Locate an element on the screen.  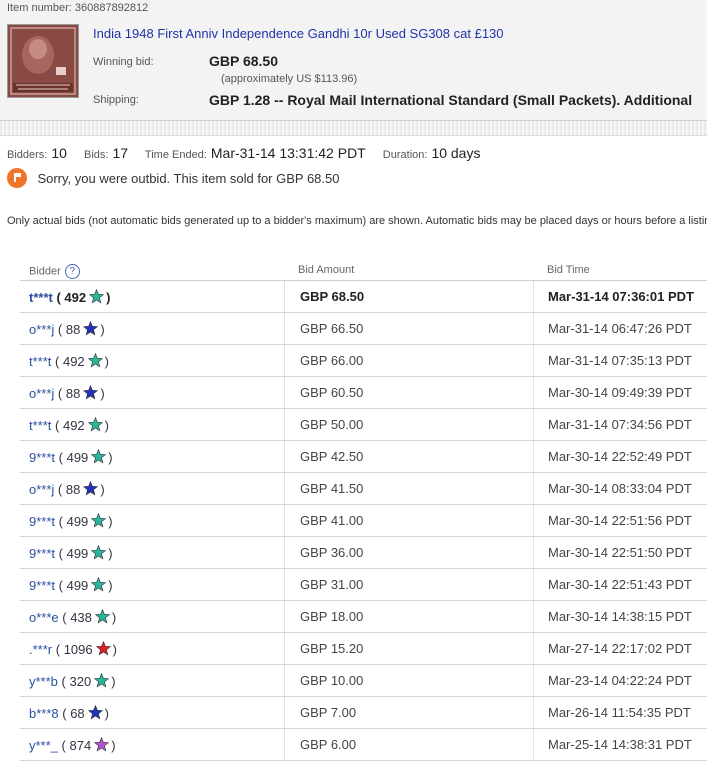
item-thumbnail is located at coordinates (43, 61).